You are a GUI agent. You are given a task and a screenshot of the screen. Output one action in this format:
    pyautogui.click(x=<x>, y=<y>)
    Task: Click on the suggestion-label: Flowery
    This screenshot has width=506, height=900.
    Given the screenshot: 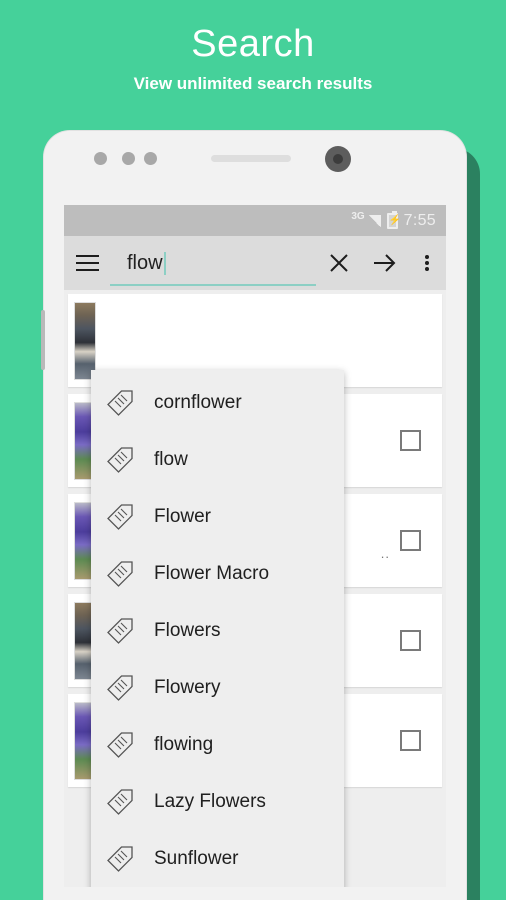 What is the action you would take?
    pyautogui.click(x=187, y=687)
    